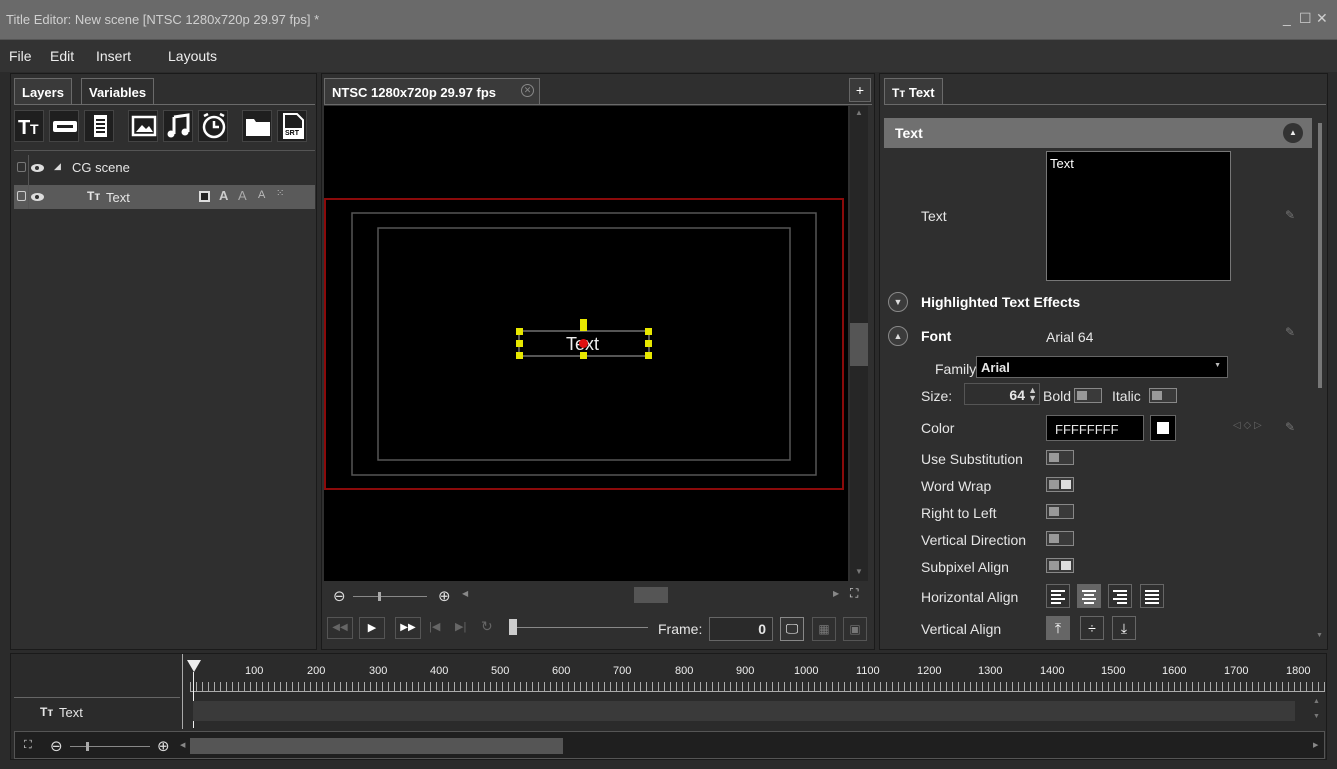 This screenshot has height=769, width=1337. Describe the element at coordinates (460, 626) in the screenshot. I see `next-frame-button: ▶|` at that location.